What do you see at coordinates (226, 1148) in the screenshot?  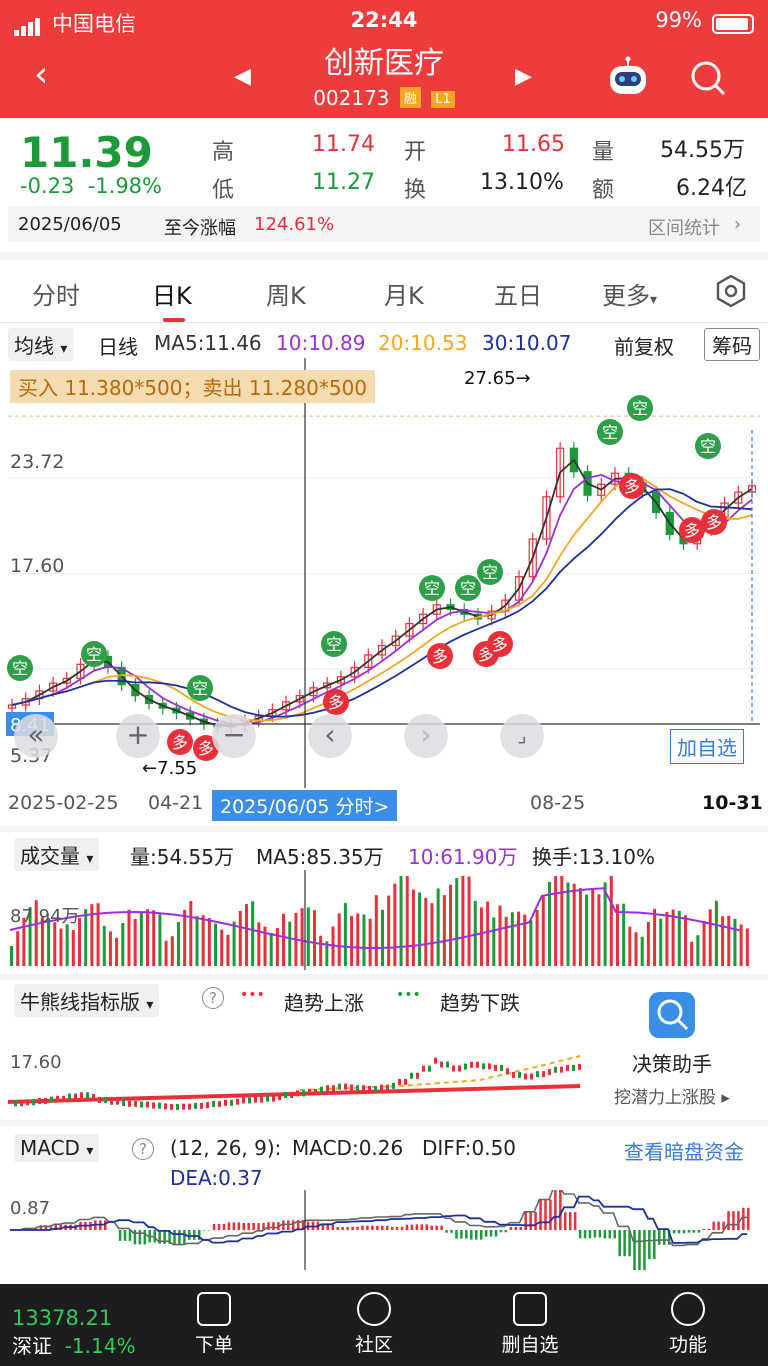 I see `macd-params: (12, 26, 9):` at bounding box center [226, 1148].